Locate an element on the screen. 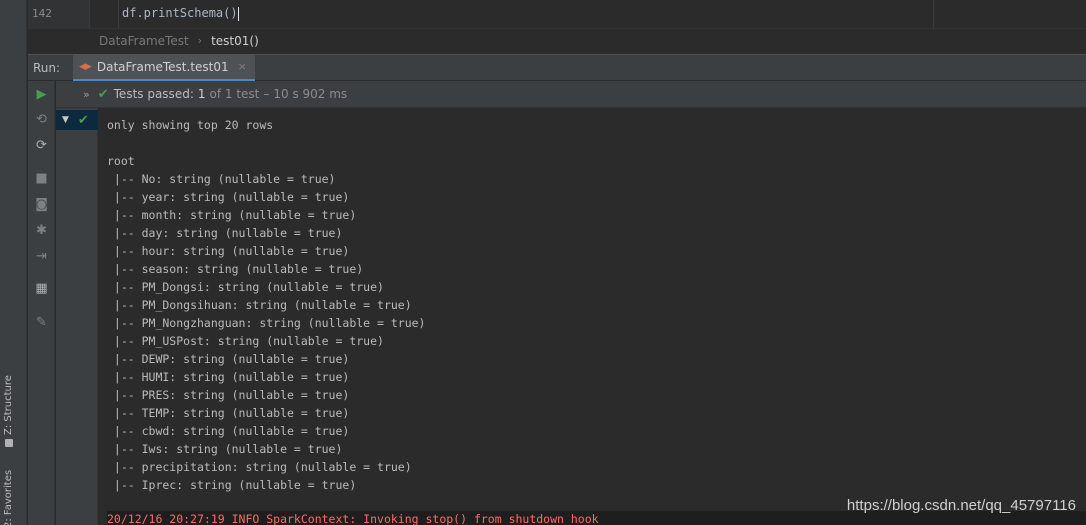 This screenshot has height=525, width=1086. console-line: |-- Iprec: string (nullable = true) is located at coordinates (232, 485).